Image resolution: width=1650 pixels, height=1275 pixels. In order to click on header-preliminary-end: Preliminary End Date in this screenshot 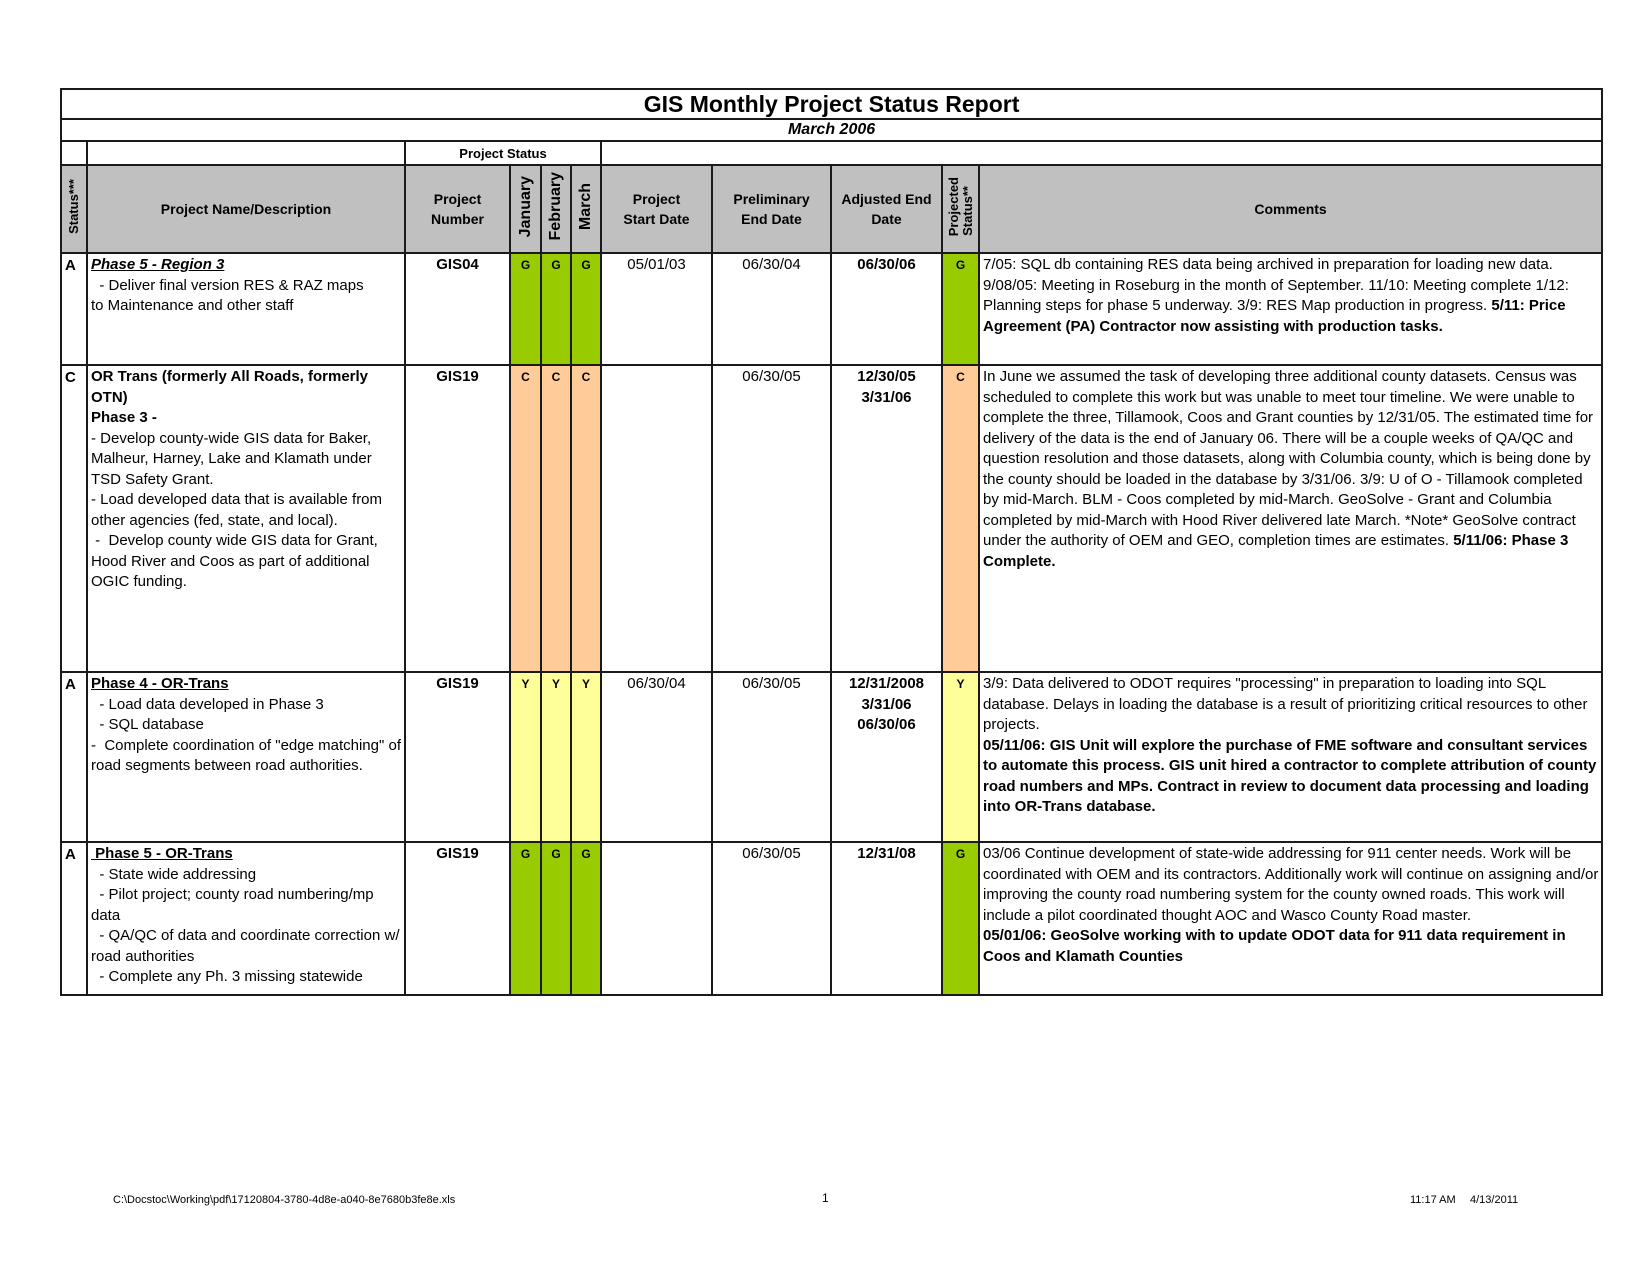, I will do `click(771, 209)`.